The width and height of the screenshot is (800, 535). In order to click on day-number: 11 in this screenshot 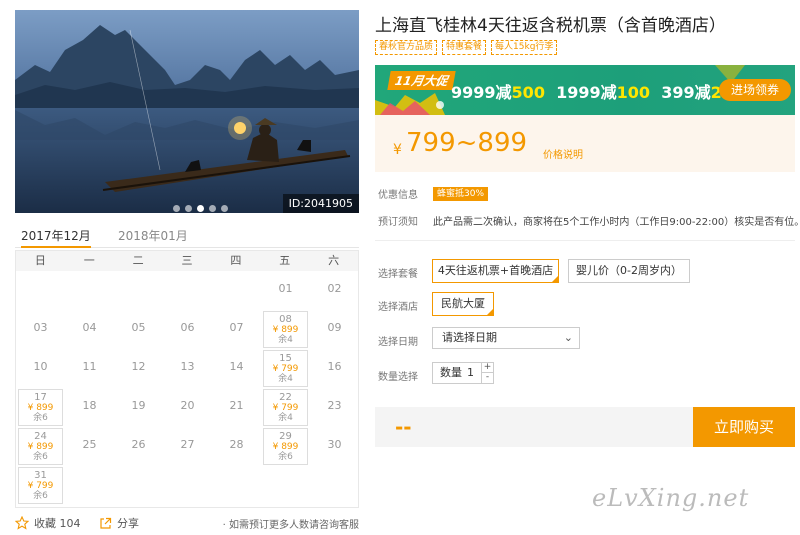, I will do `click(89, 366)`.